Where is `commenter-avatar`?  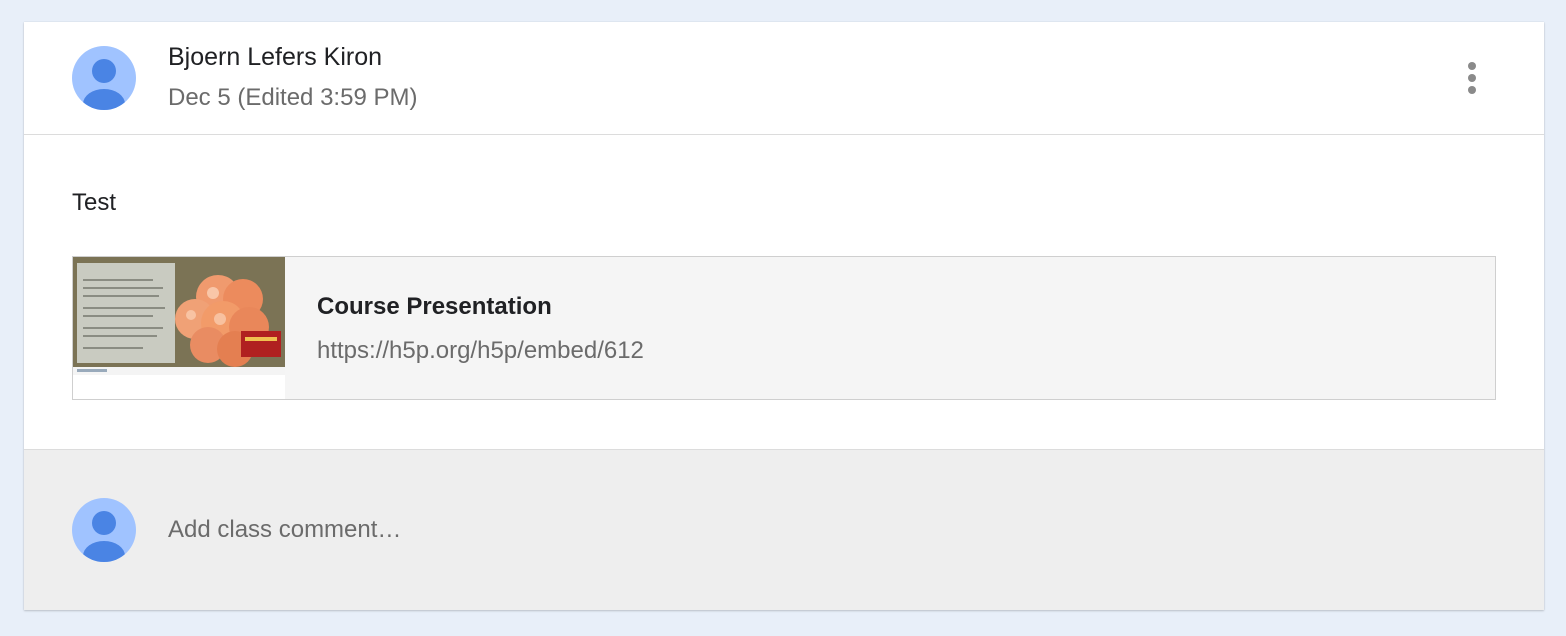 commenter-avatar is located at coordinates (104, 530).